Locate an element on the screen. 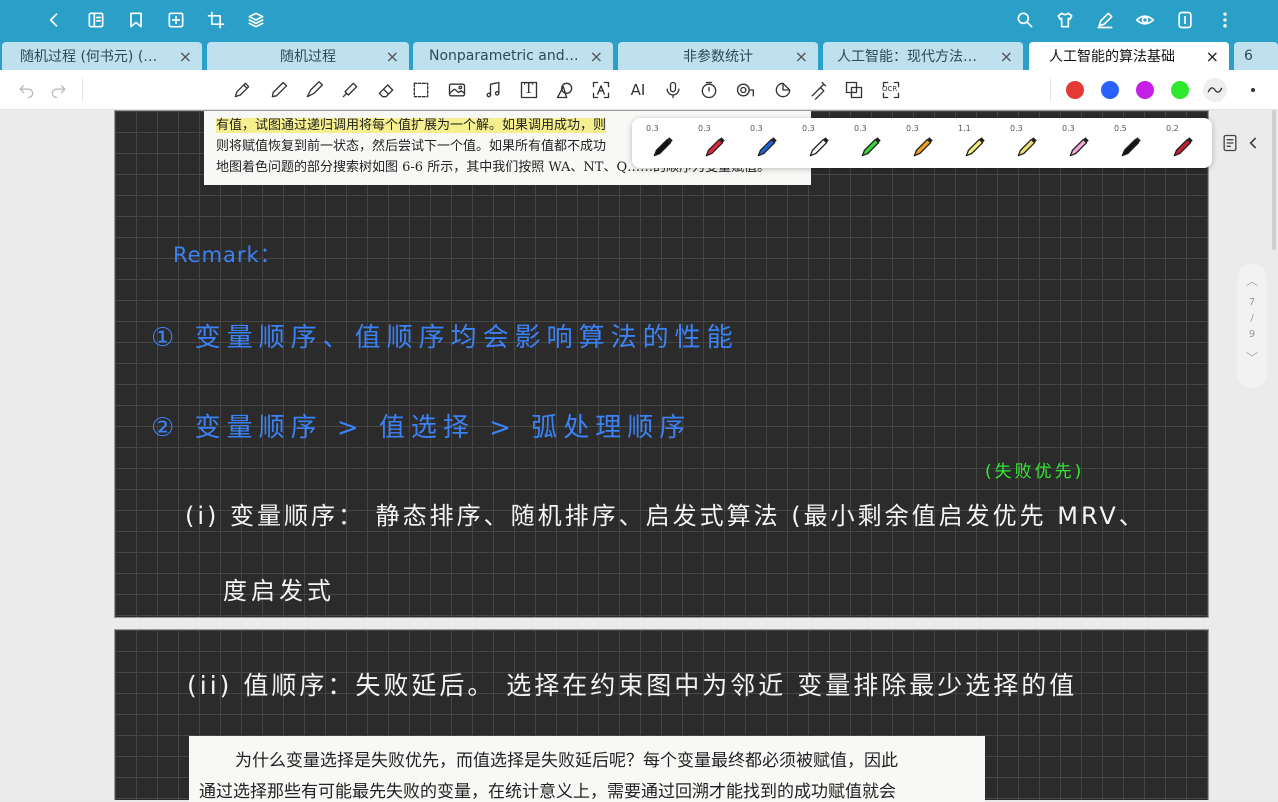 The image size is (1278, 802). excerpt-line: 有值，试图通过递归调用将每个值扩展为一个解。如果调用成功，则 is located at coordinates (411, 125).